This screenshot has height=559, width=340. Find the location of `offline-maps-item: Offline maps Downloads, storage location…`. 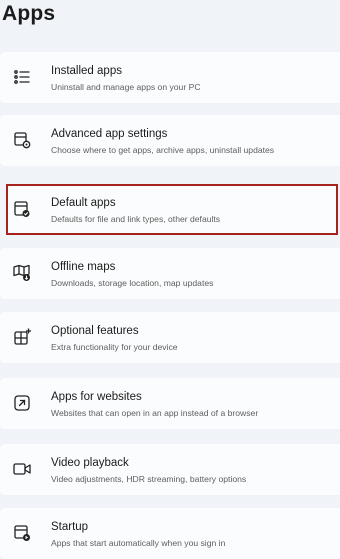

offline-maps-item: Offline maps Downloads, storage location… is located at coordinates (170, 273).